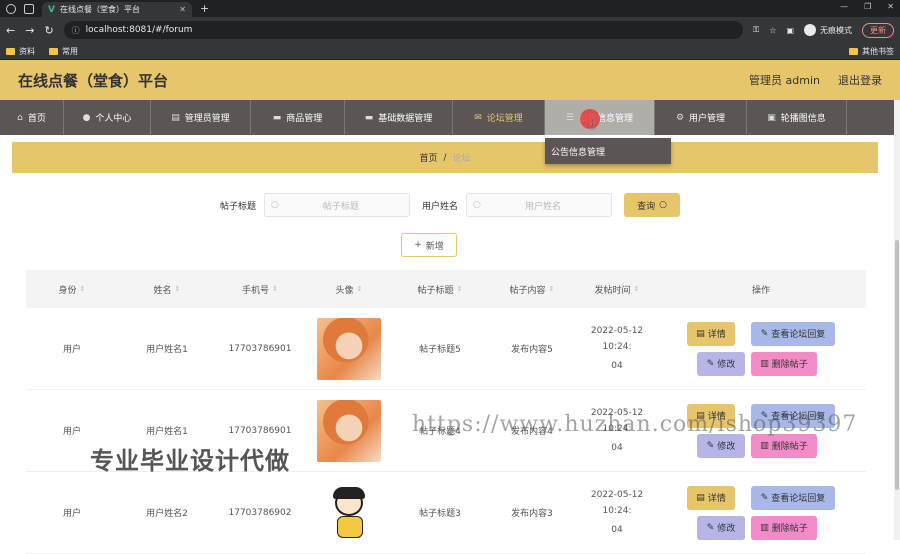  Describe the element at coordinates (139, 30) in the screenshot. I see `url-text: localhost:8081/#/forum` at that location.